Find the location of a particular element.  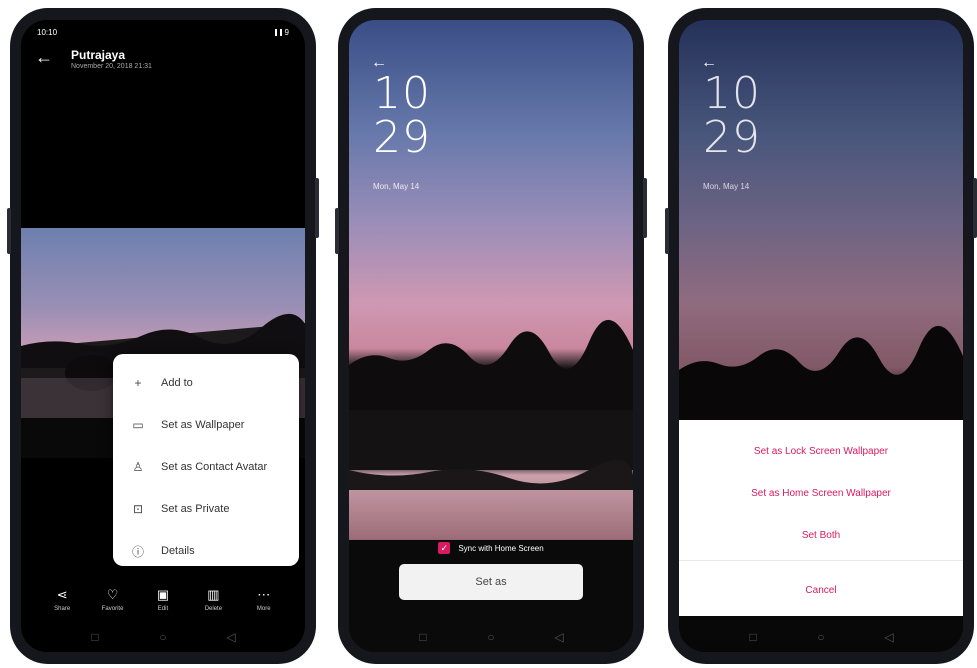

edit-button: ▣ Edit is located at coordinates (163, 600).